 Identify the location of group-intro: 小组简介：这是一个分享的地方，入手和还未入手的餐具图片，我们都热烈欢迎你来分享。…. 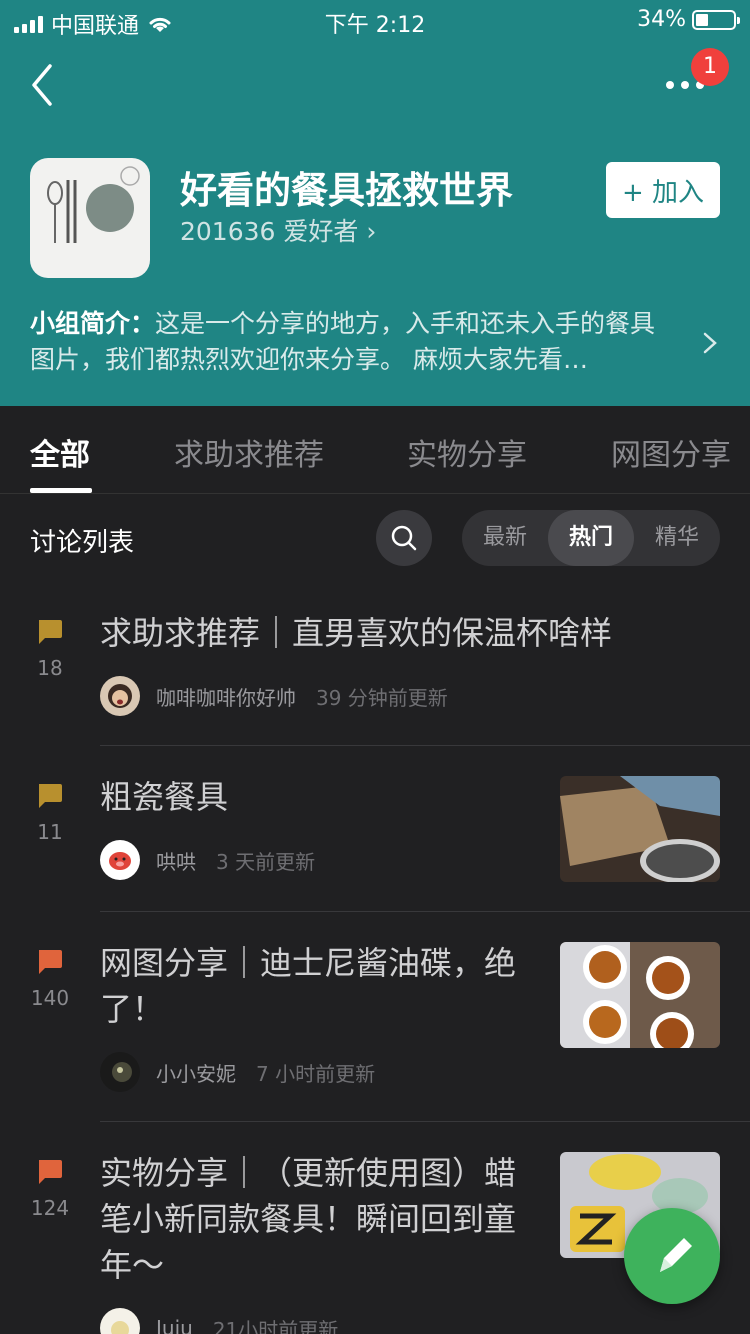
(355, 342).